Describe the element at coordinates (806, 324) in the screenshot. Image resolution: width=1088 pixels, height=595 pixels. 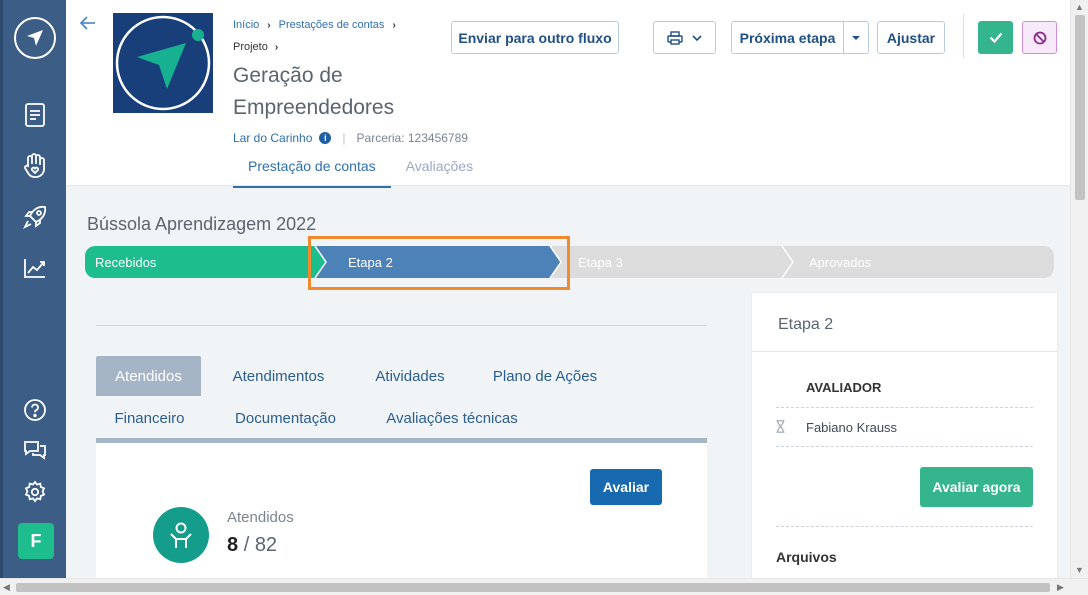
I see `step-details-title: Etapa 2` at that location.